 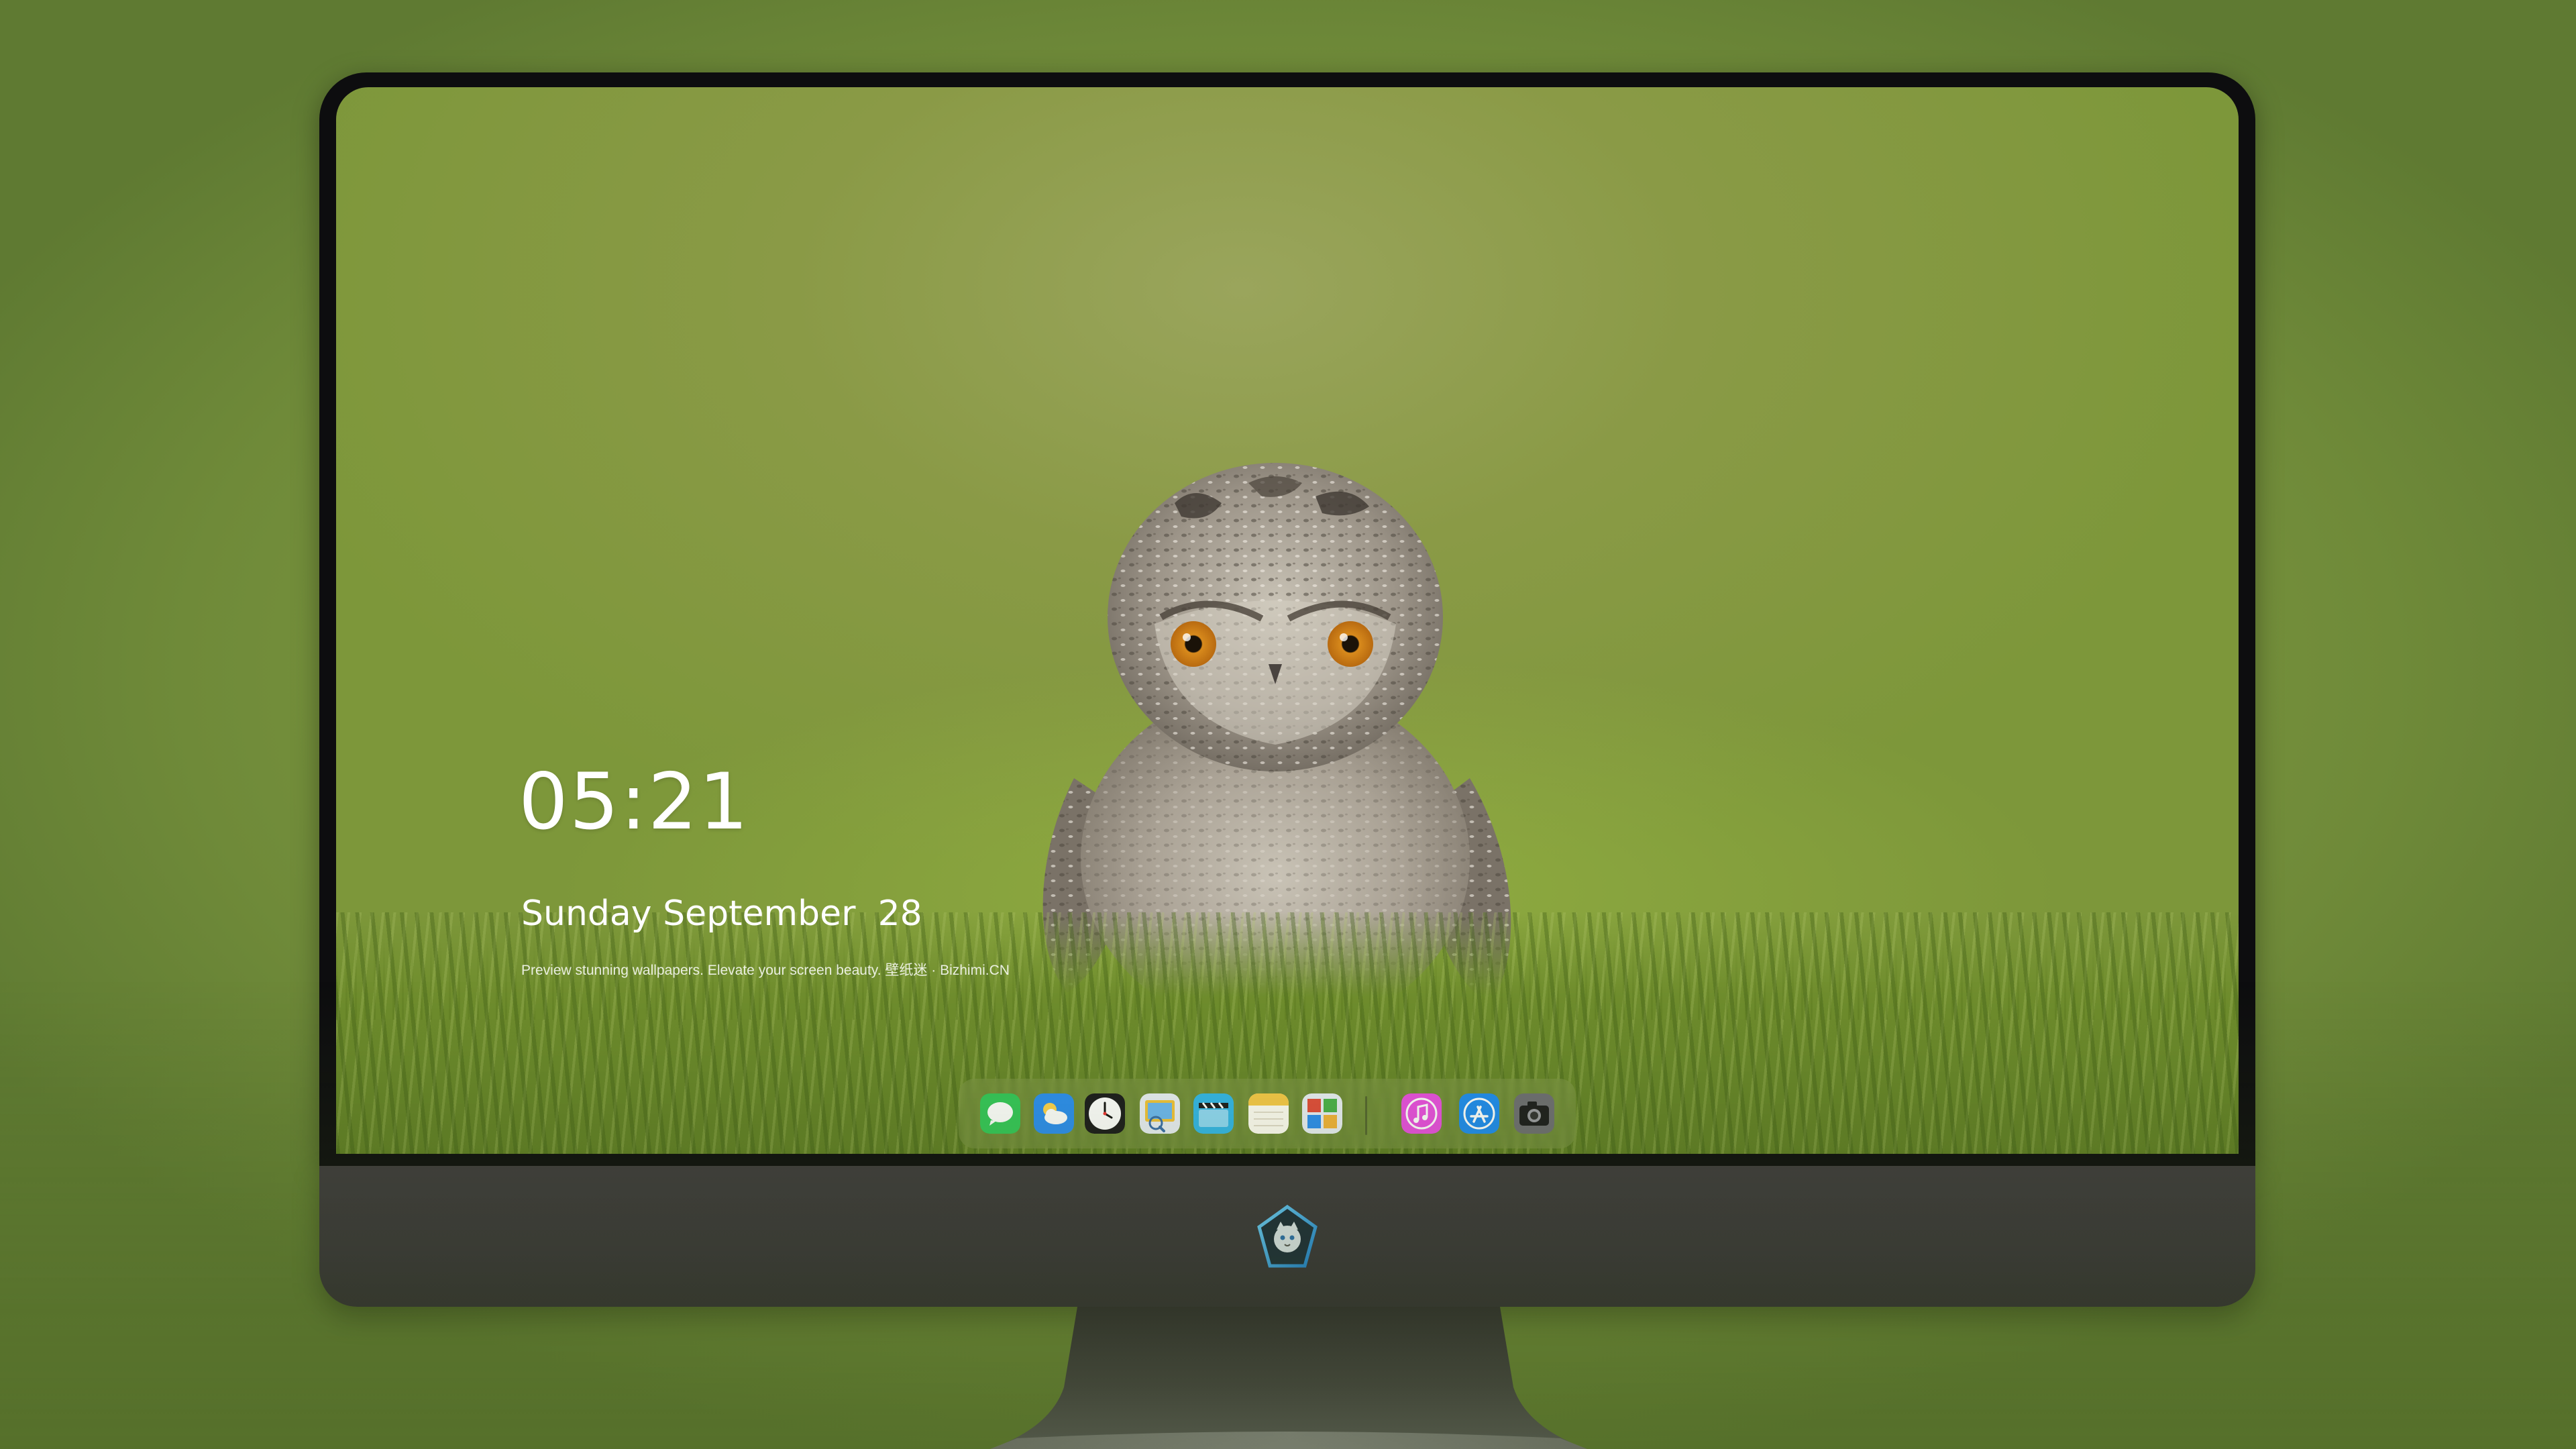 I want to click on clapperboard-icon, so click(x=1213, y=1113).